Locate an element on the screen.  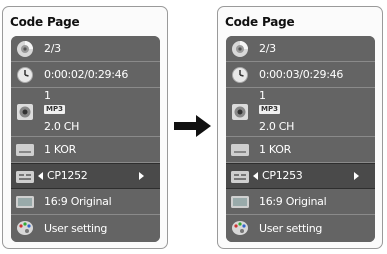
row-time: 0:00:03/0:29:46 is located at coordinates (300, 75).